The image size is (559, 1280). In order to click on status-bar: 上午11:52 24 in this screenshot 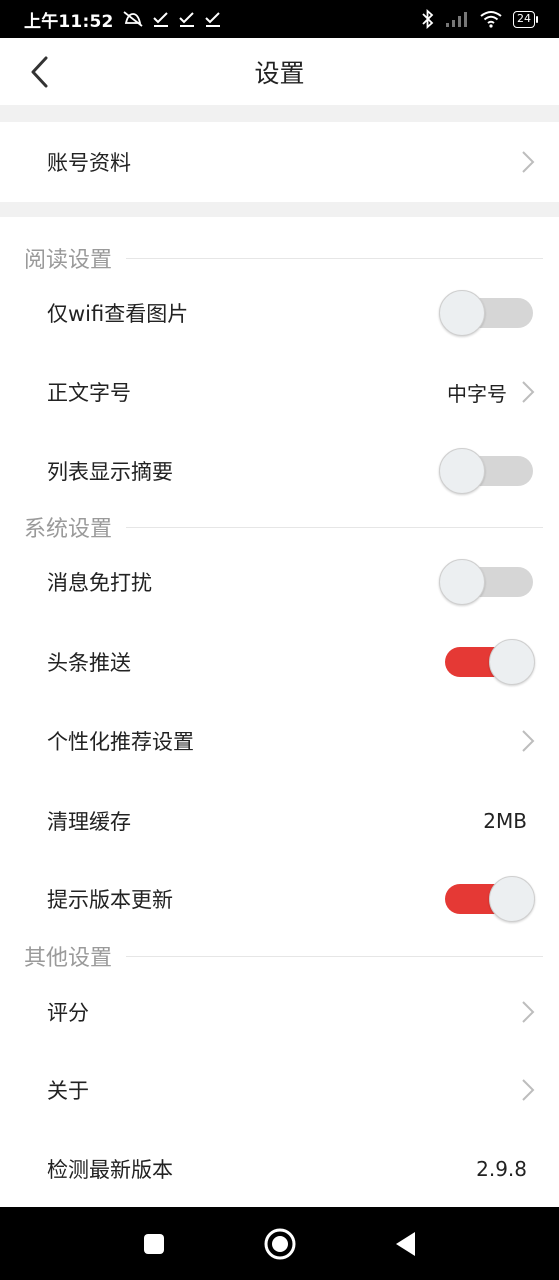, I will do `click(279, 19)`.